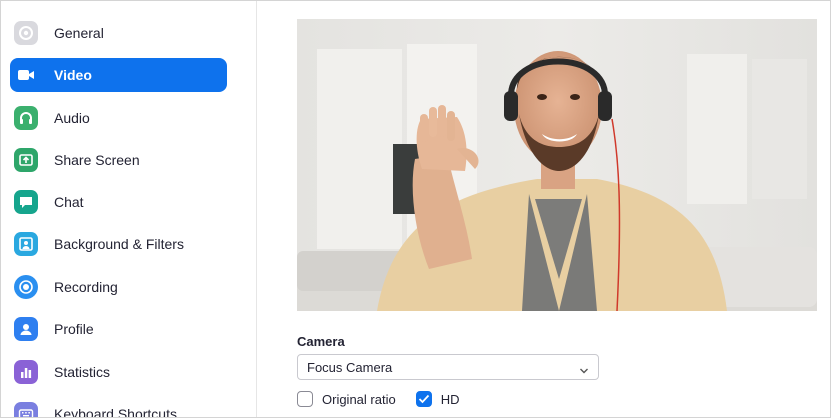 This screenshot has width=831, height=418. Describe the element at coordinates (118, 118) in the screenshot. I see `sidebar-item-audio: Audio` at that location.